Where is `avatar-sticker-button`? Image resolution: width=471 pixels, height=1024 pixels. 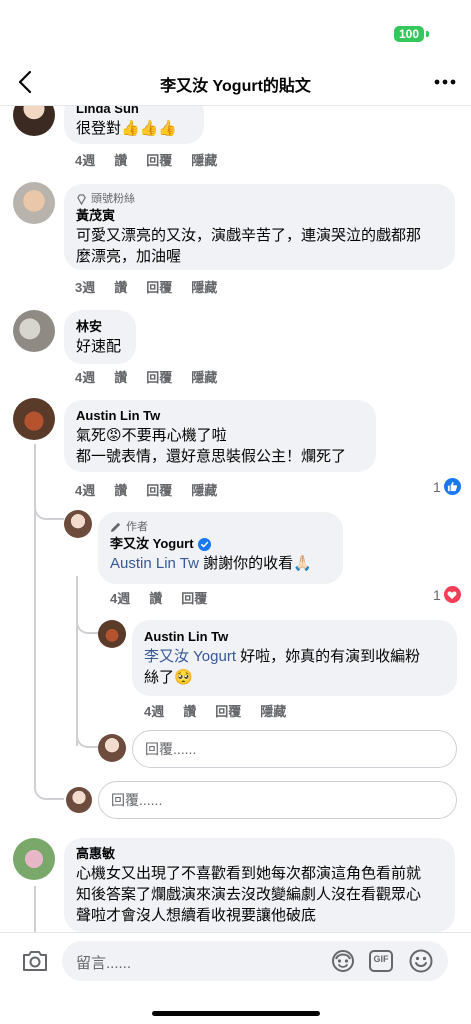 avatar-sticker-button is located at coordinates (343, 961).